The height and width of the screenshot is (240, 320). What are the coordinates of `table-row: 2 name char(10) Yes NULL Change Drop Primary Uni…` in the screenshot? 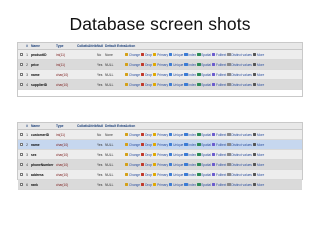 It's located at (160, 145).